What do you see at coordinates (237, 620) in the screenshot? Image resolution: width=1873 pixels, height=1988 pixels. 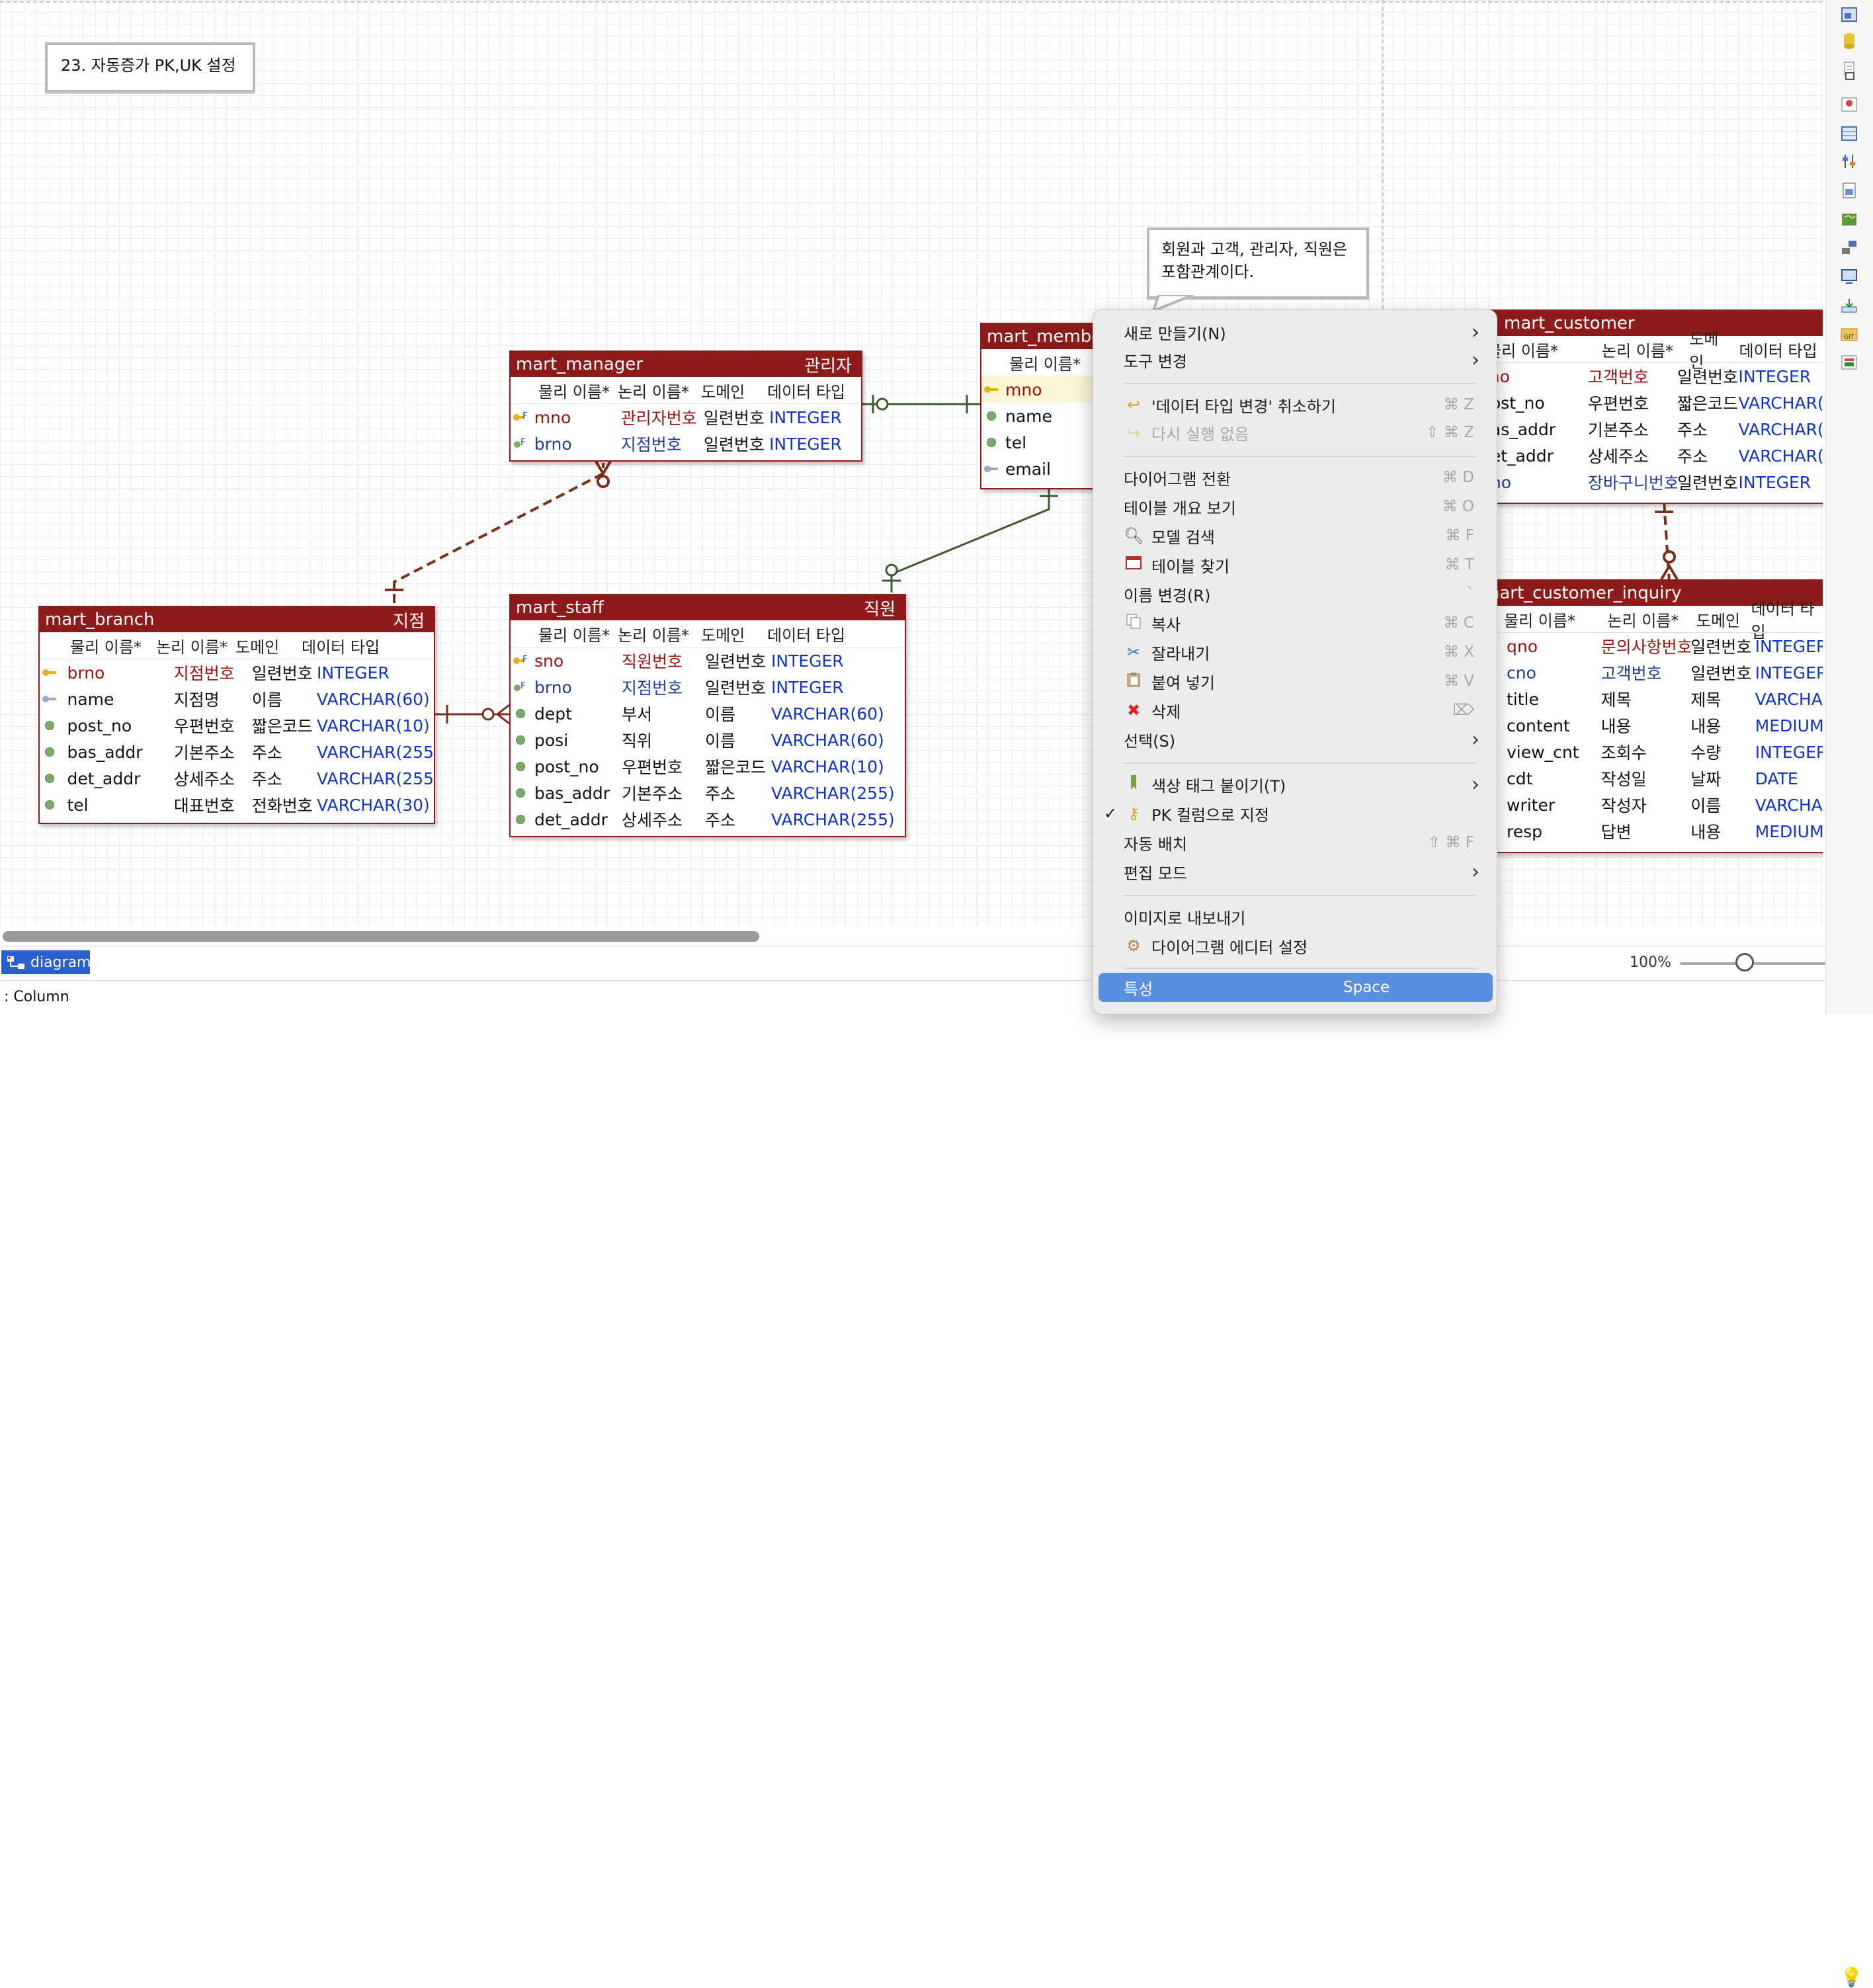 I see `entity-header: mart_branch 지점` at bounding box center [237, 620].